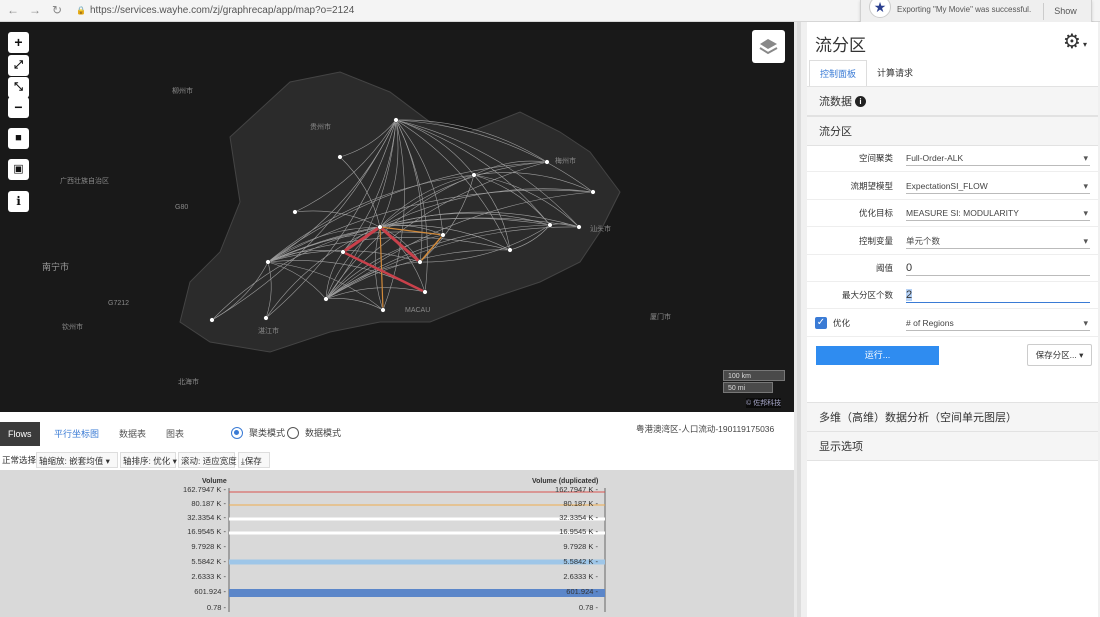 The image size is (1100, 617). I want to click on threshold-input: 0, so click(998, 268).